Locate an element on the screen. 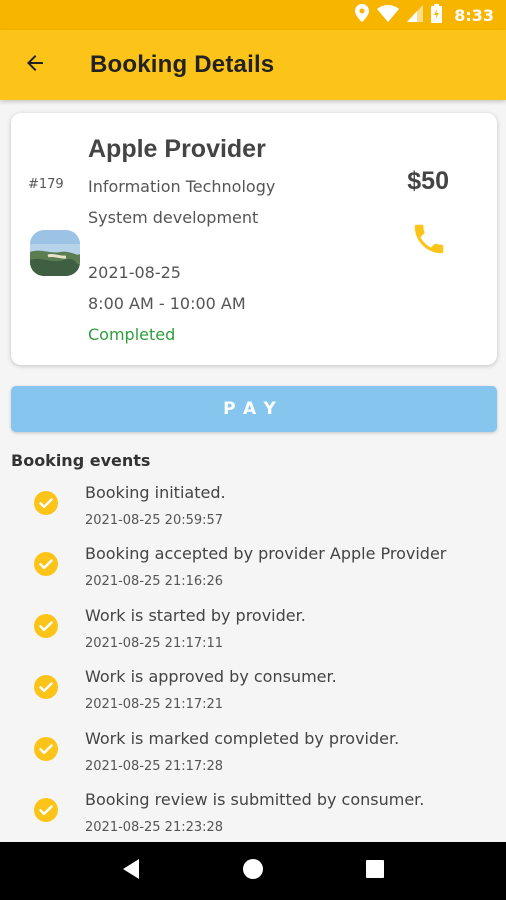 This screenshot has width=506, height=900. back-triangle-icon is located at coordinates (131, 871).